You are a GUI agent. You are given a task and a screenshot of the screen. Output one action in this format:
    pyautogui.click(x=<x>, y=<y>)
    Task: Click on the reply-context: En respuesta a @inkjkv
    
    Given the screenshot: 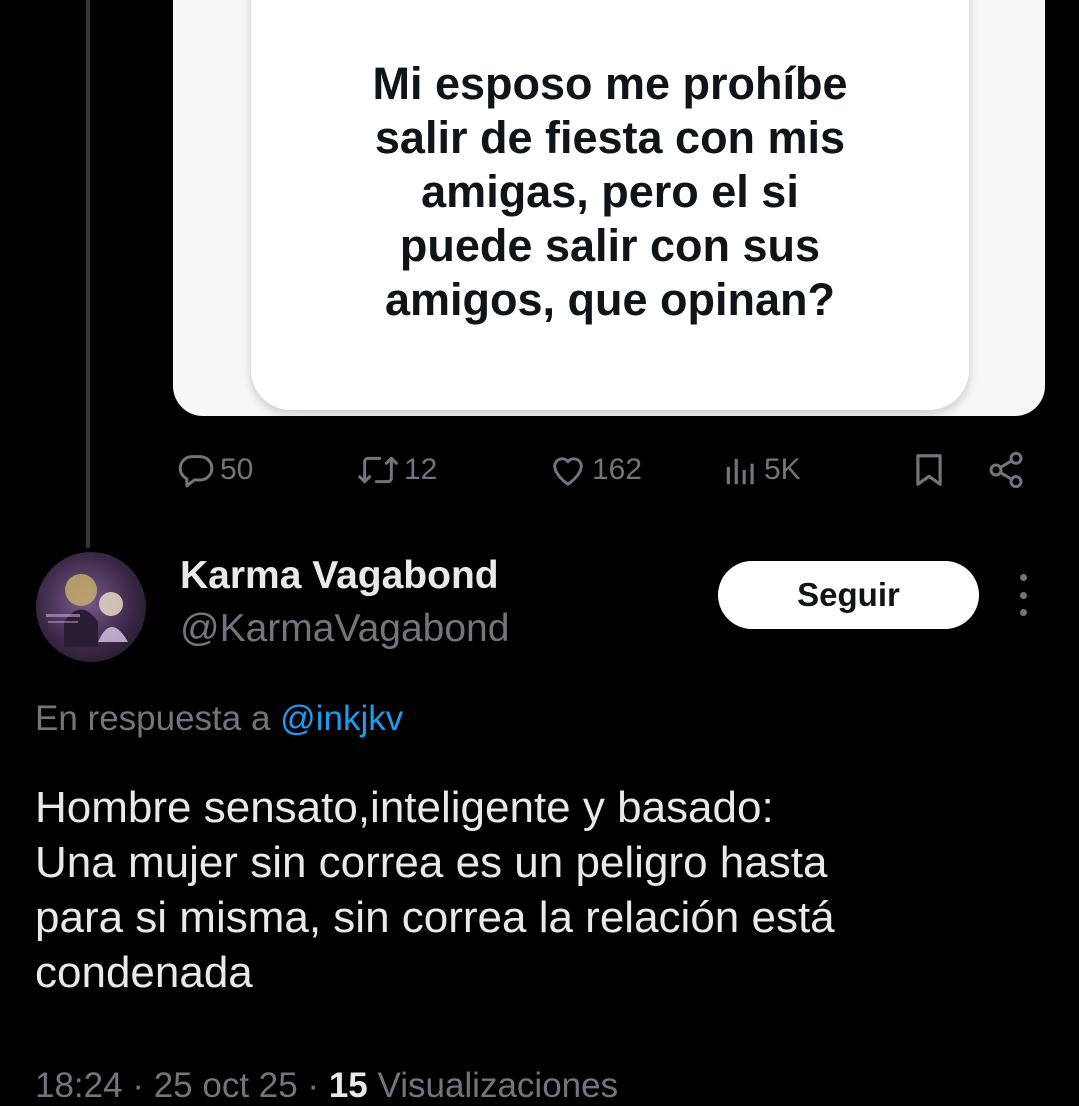 What is the action you would take?
    pyautogui.click(x=219, y=719)
    